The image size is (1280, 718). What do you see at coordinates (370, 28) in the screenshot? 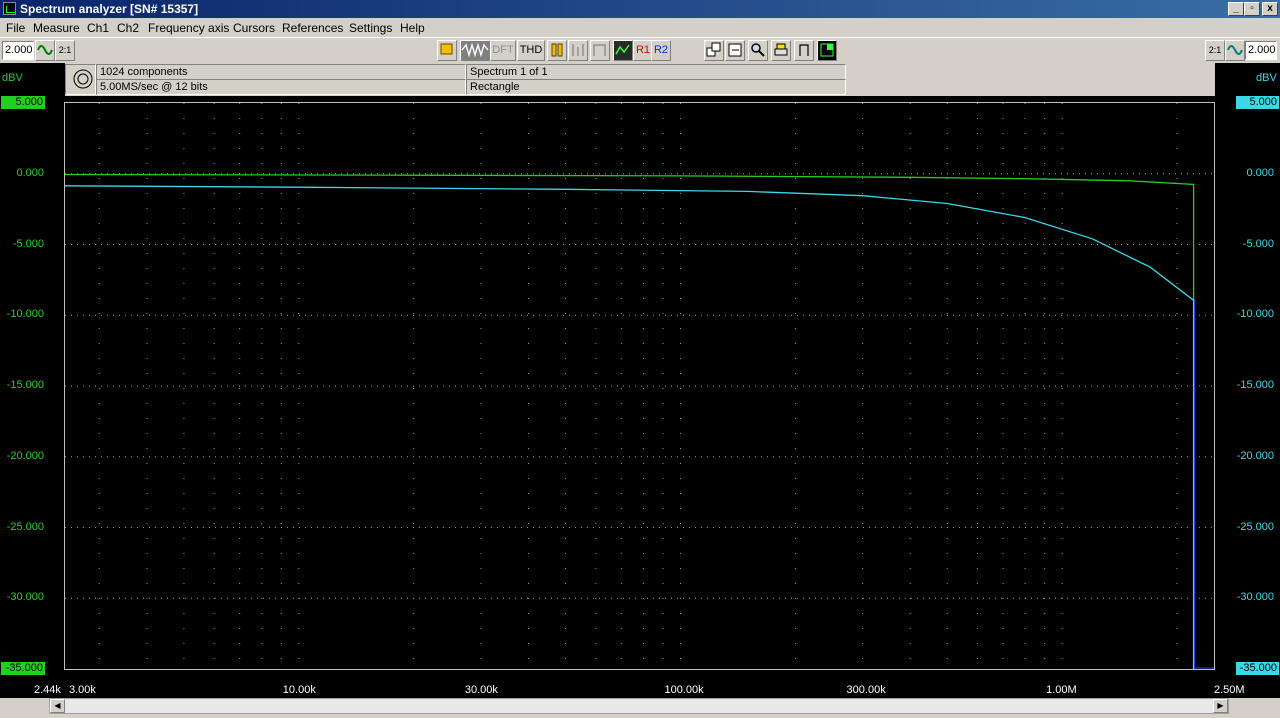
I see `menu-settings: Settings` at bounding box center [370, 28].